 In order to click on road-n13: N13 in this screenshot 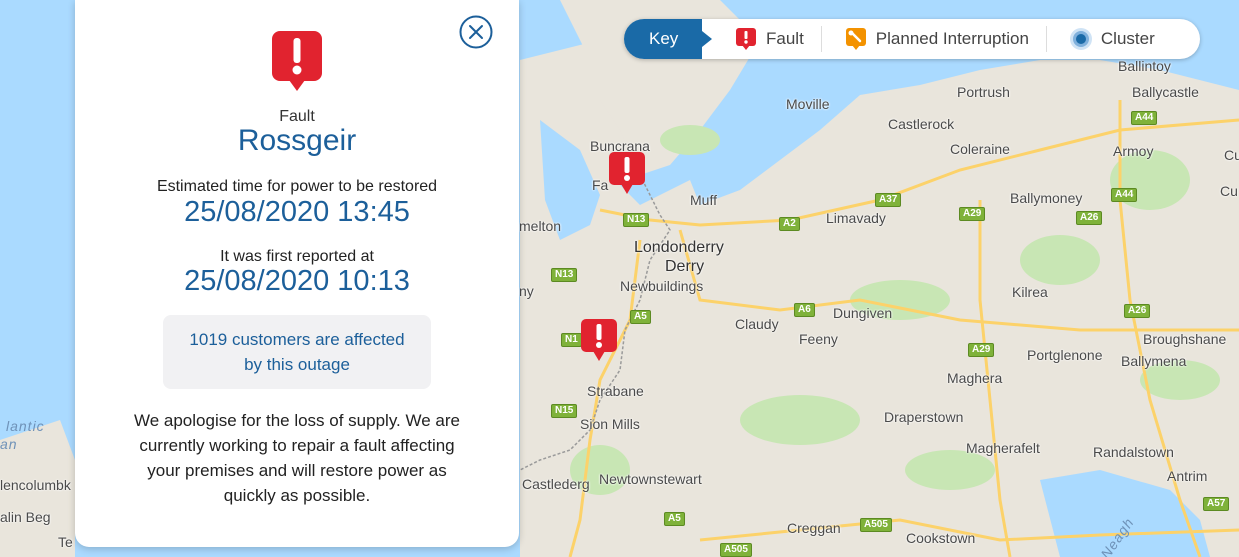, I will do `click(636, 220)`.